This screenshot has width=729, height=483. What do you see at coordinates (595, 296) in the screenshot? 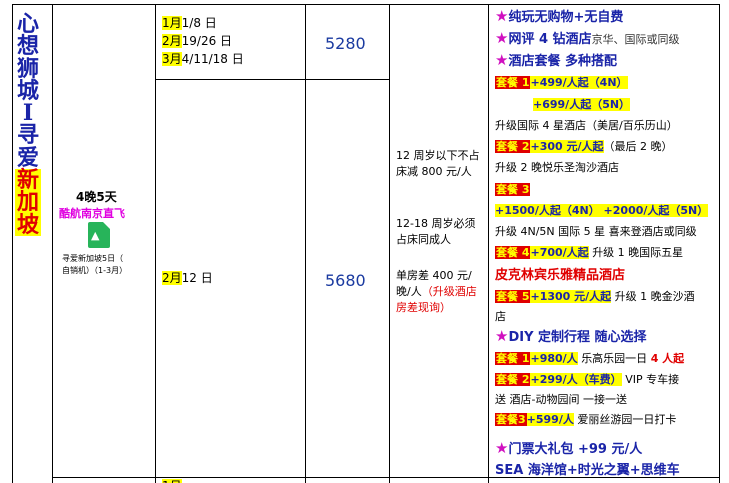
I see `package-line: 套餐 5+1300 元/人起 升级 1 晚金沙酒` at bounding box center [595, 296].